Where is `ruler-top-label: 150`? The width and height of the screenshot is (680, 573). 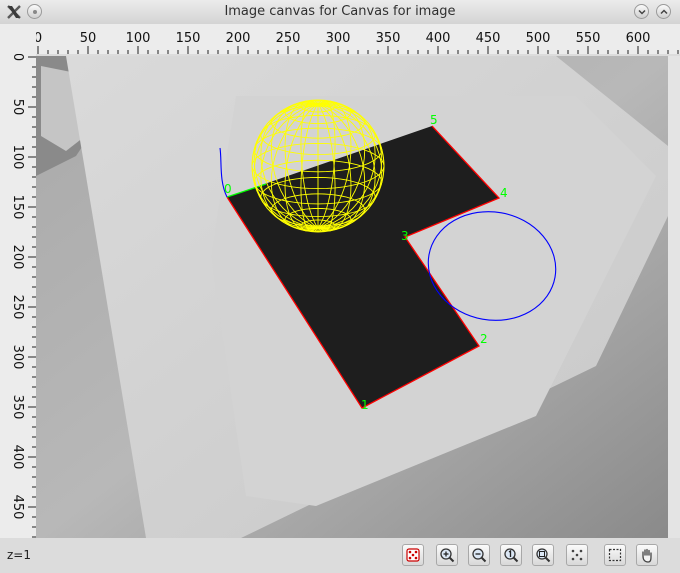 ruler-top-label: 150 is located at coordinates (188, 38).